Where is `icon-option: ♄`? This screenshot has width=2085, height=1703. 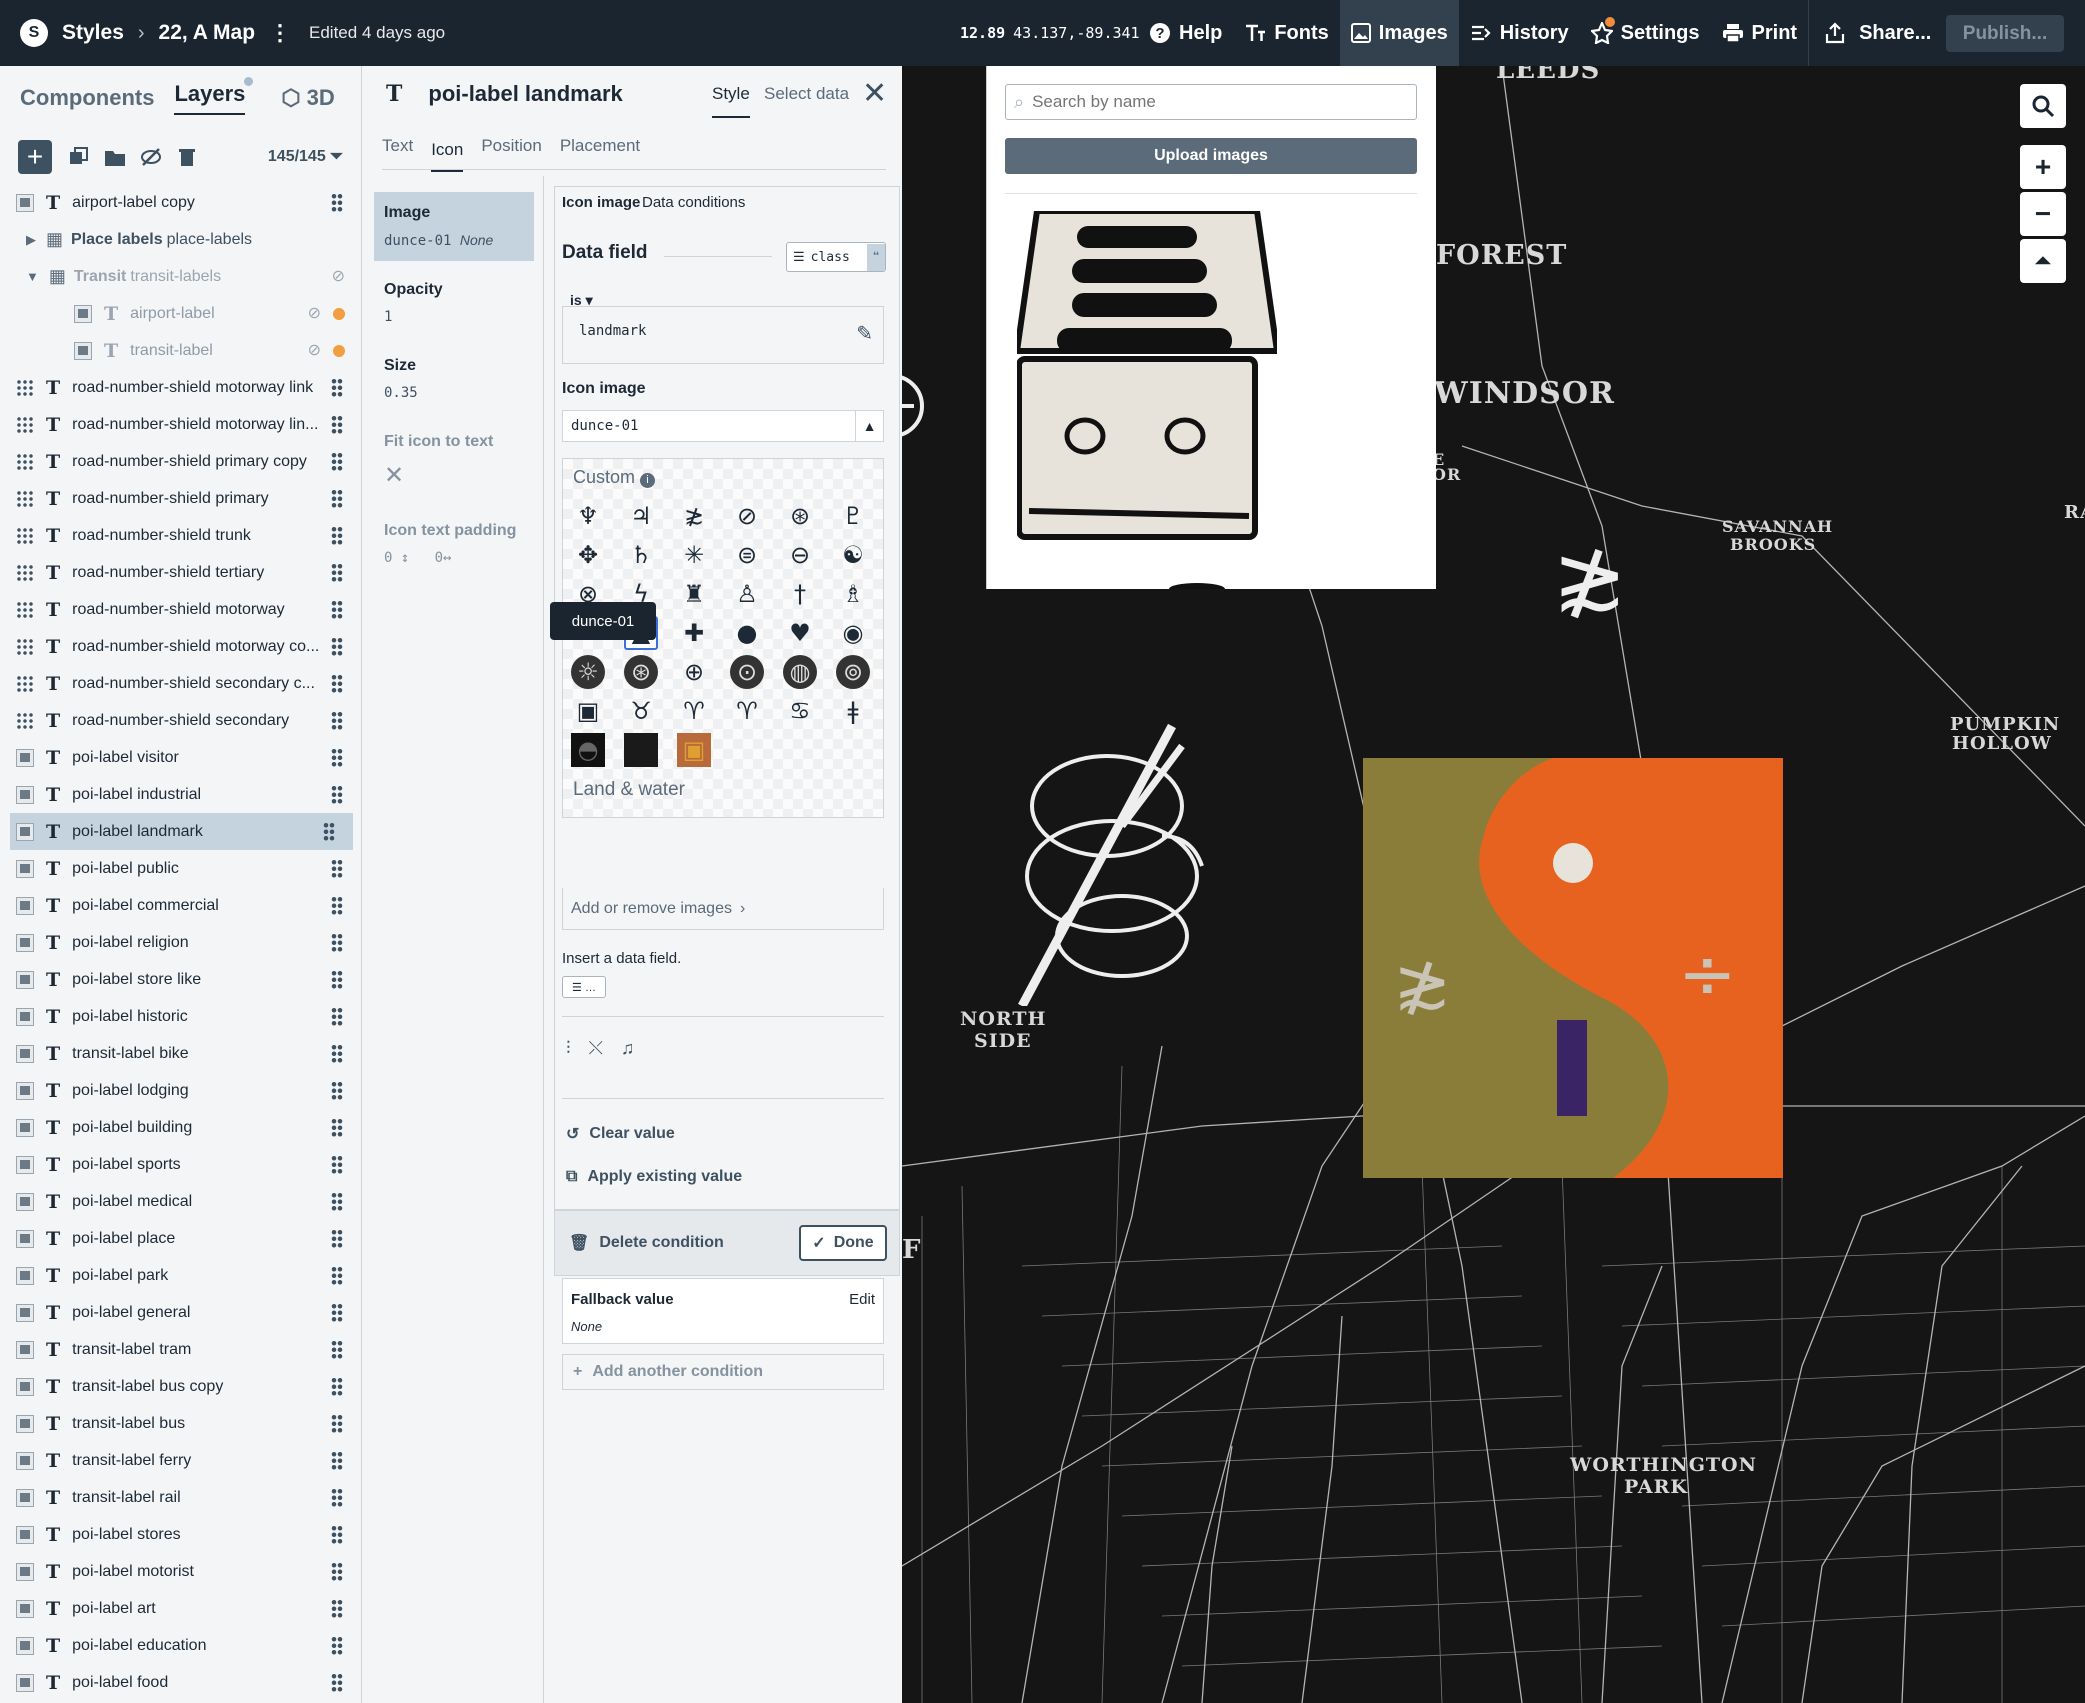 icon-option: ♄ is located at coordinates (641, 555).